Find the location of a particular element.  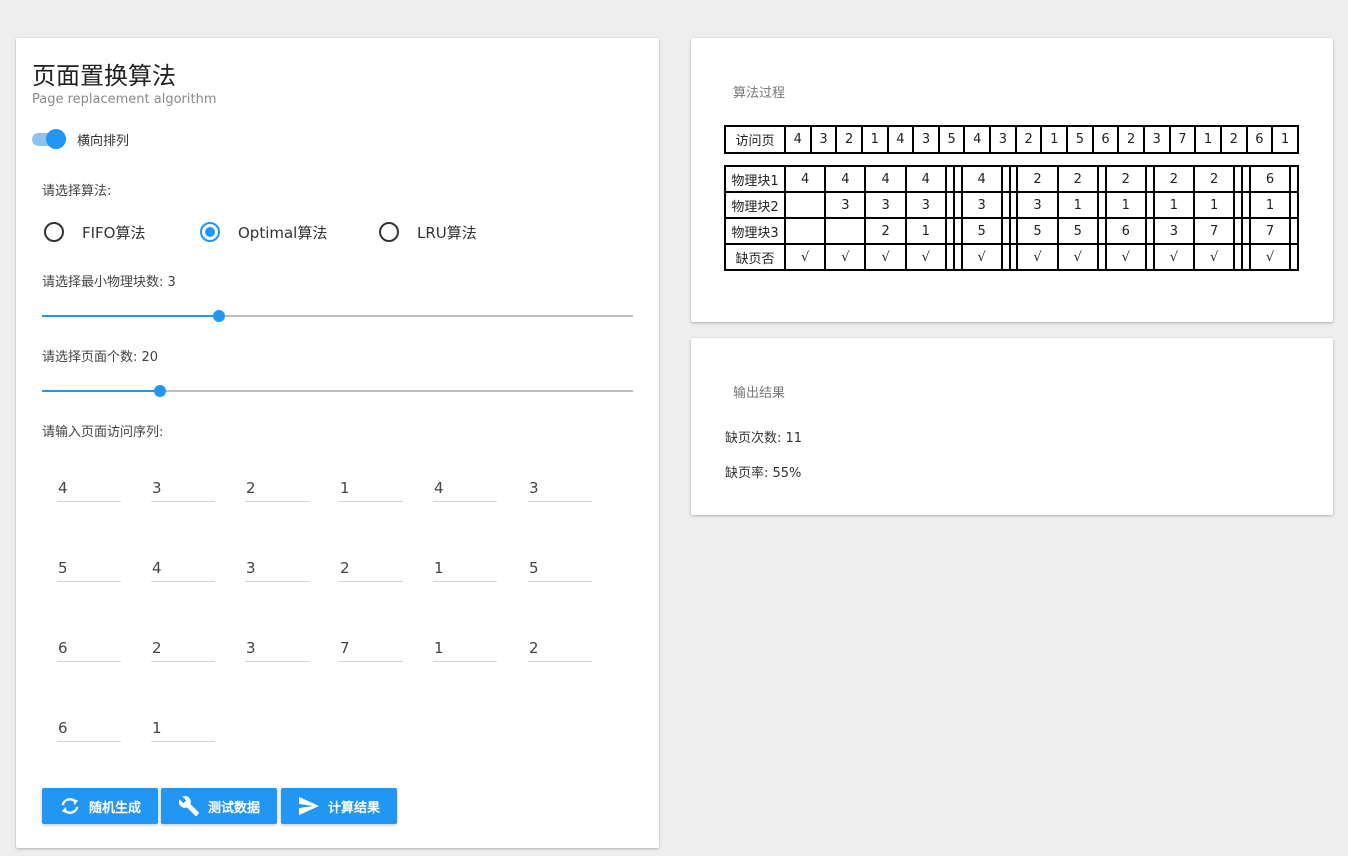

random-generate-button: 随机生成 is located at coordinates (100, 806).